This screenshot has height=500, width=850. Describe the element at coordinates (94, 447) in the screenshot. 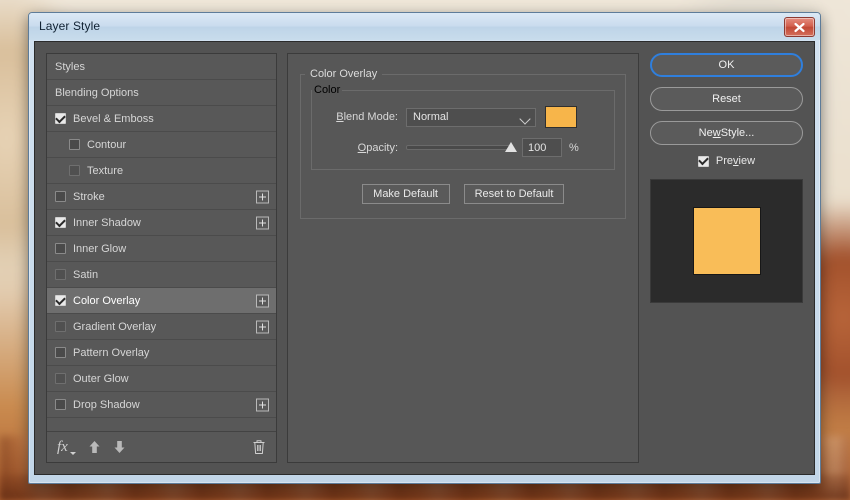

I see `arrow-up-icon` at that location.